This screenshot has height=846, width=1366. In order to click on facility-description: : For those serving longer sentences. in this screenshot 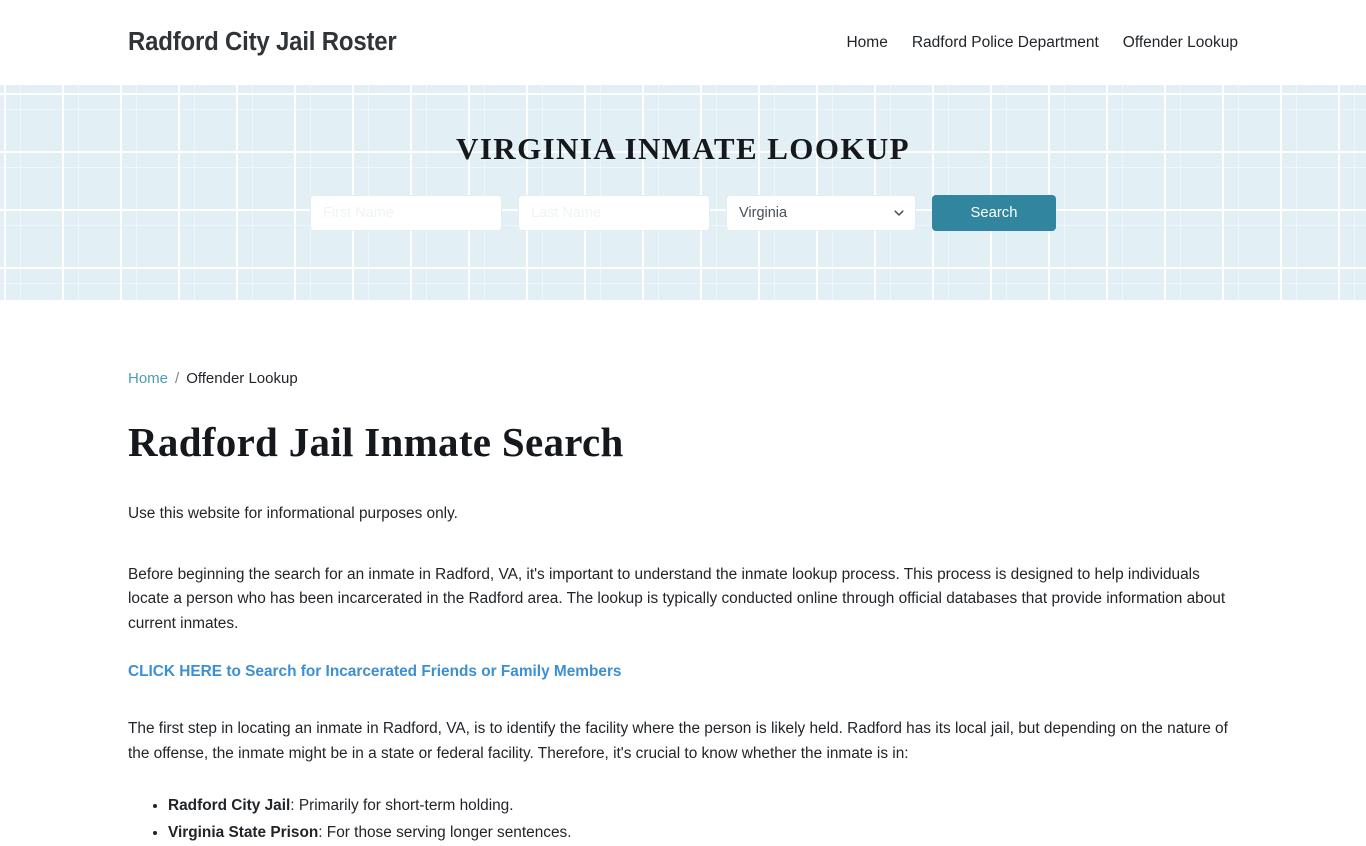, I will do `click(445, 832)`.